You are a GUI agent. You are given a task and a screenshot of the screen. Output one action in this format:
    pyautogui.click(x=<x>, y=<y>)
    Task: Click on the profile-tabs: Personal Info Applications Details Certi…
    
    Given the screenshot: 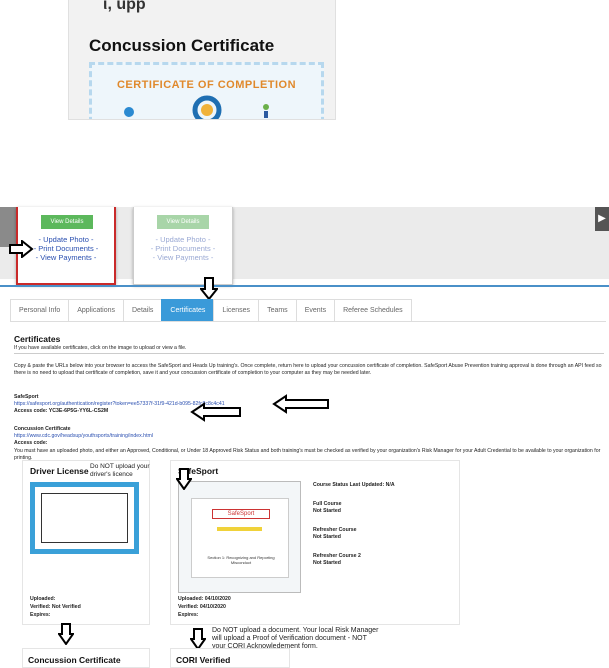 What is the action you would take?
    pyautogui.click(x=211, y=310)
    